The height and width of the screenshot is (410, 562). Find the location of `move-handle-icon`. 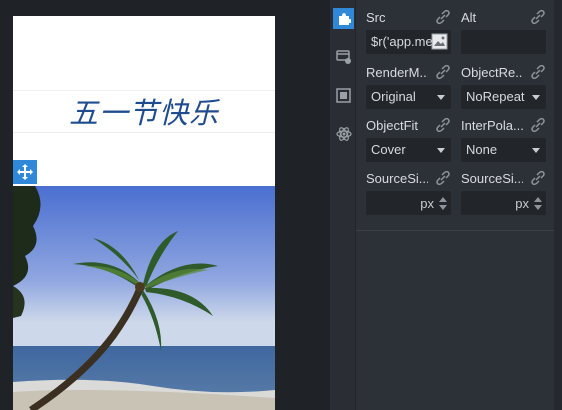

move-handle-icon is located at coordinates (25, 172).